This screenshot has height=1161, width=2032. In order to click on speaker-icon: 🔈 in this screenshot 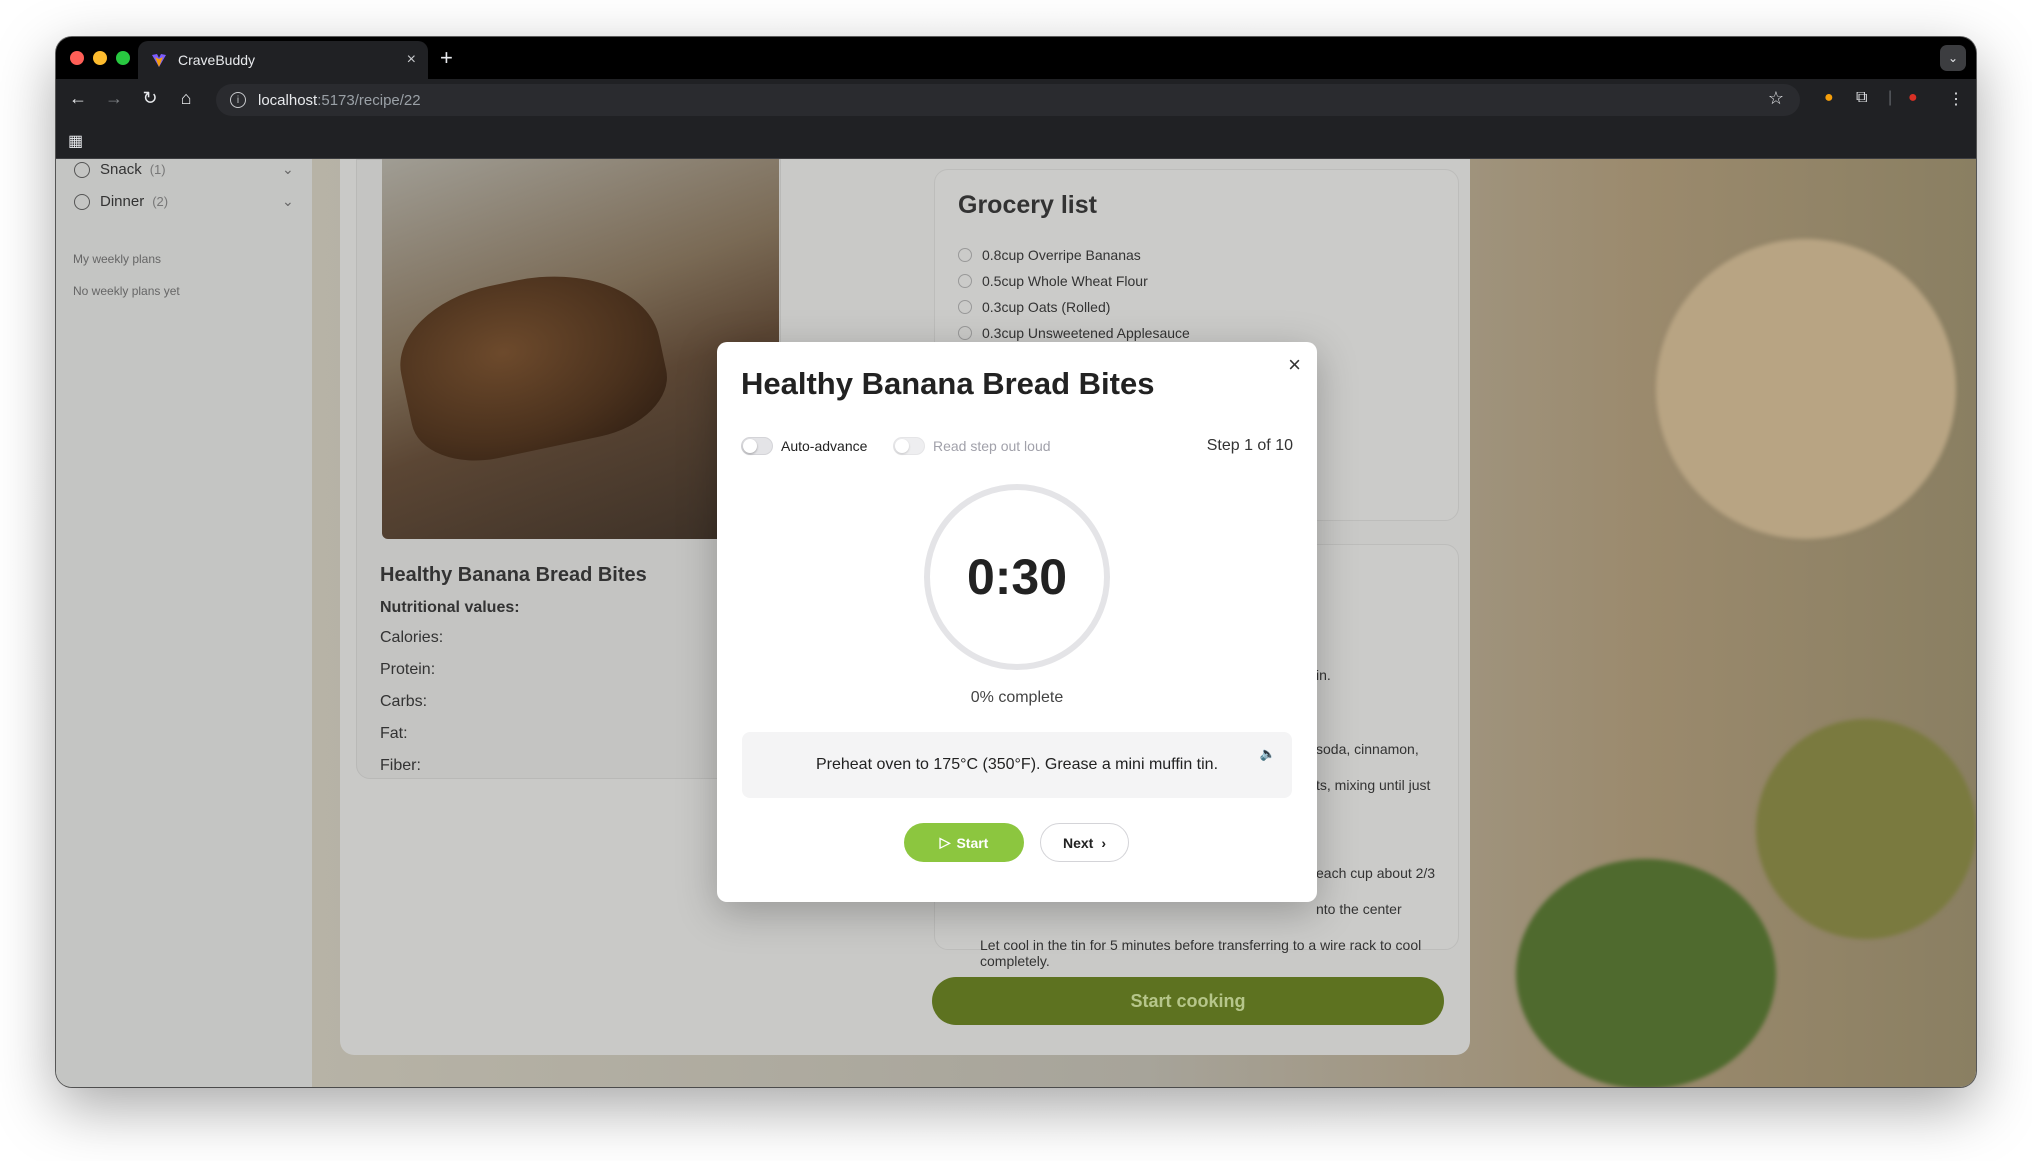, I will do `click(1268, 754)`.